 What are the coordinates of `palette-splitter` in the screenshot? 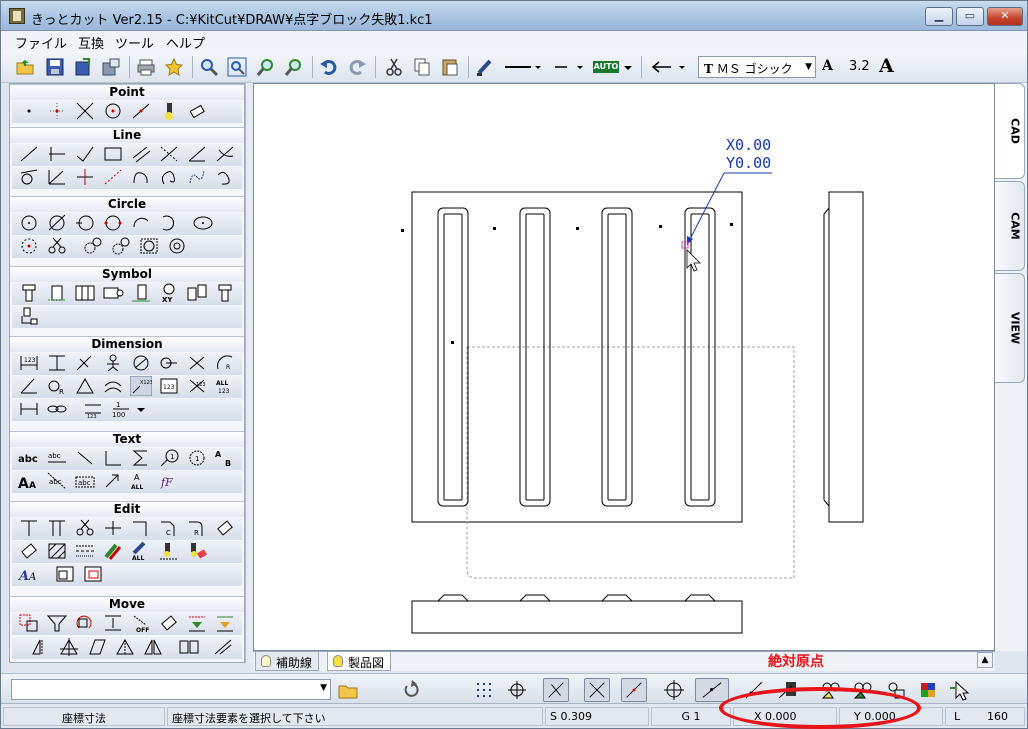 It's located at (249, 373).